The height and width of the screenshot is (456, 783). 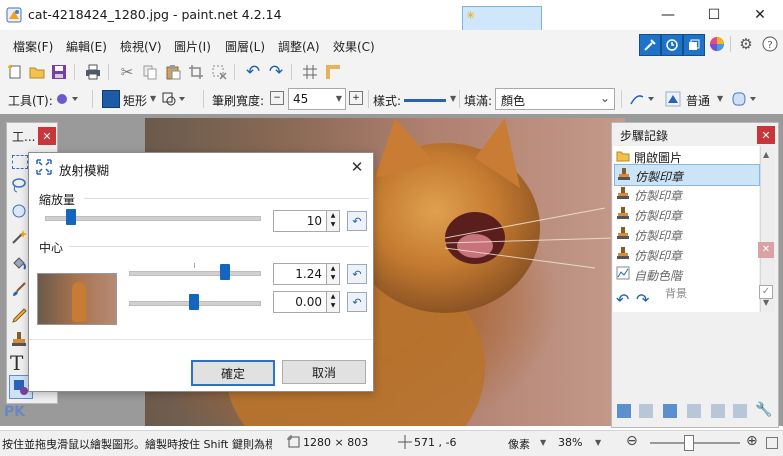 What do you see at coordinates (643, 99) in the screenshot?
I see `antialiasing-dropdown-icon` at bounding box center [643, 99].